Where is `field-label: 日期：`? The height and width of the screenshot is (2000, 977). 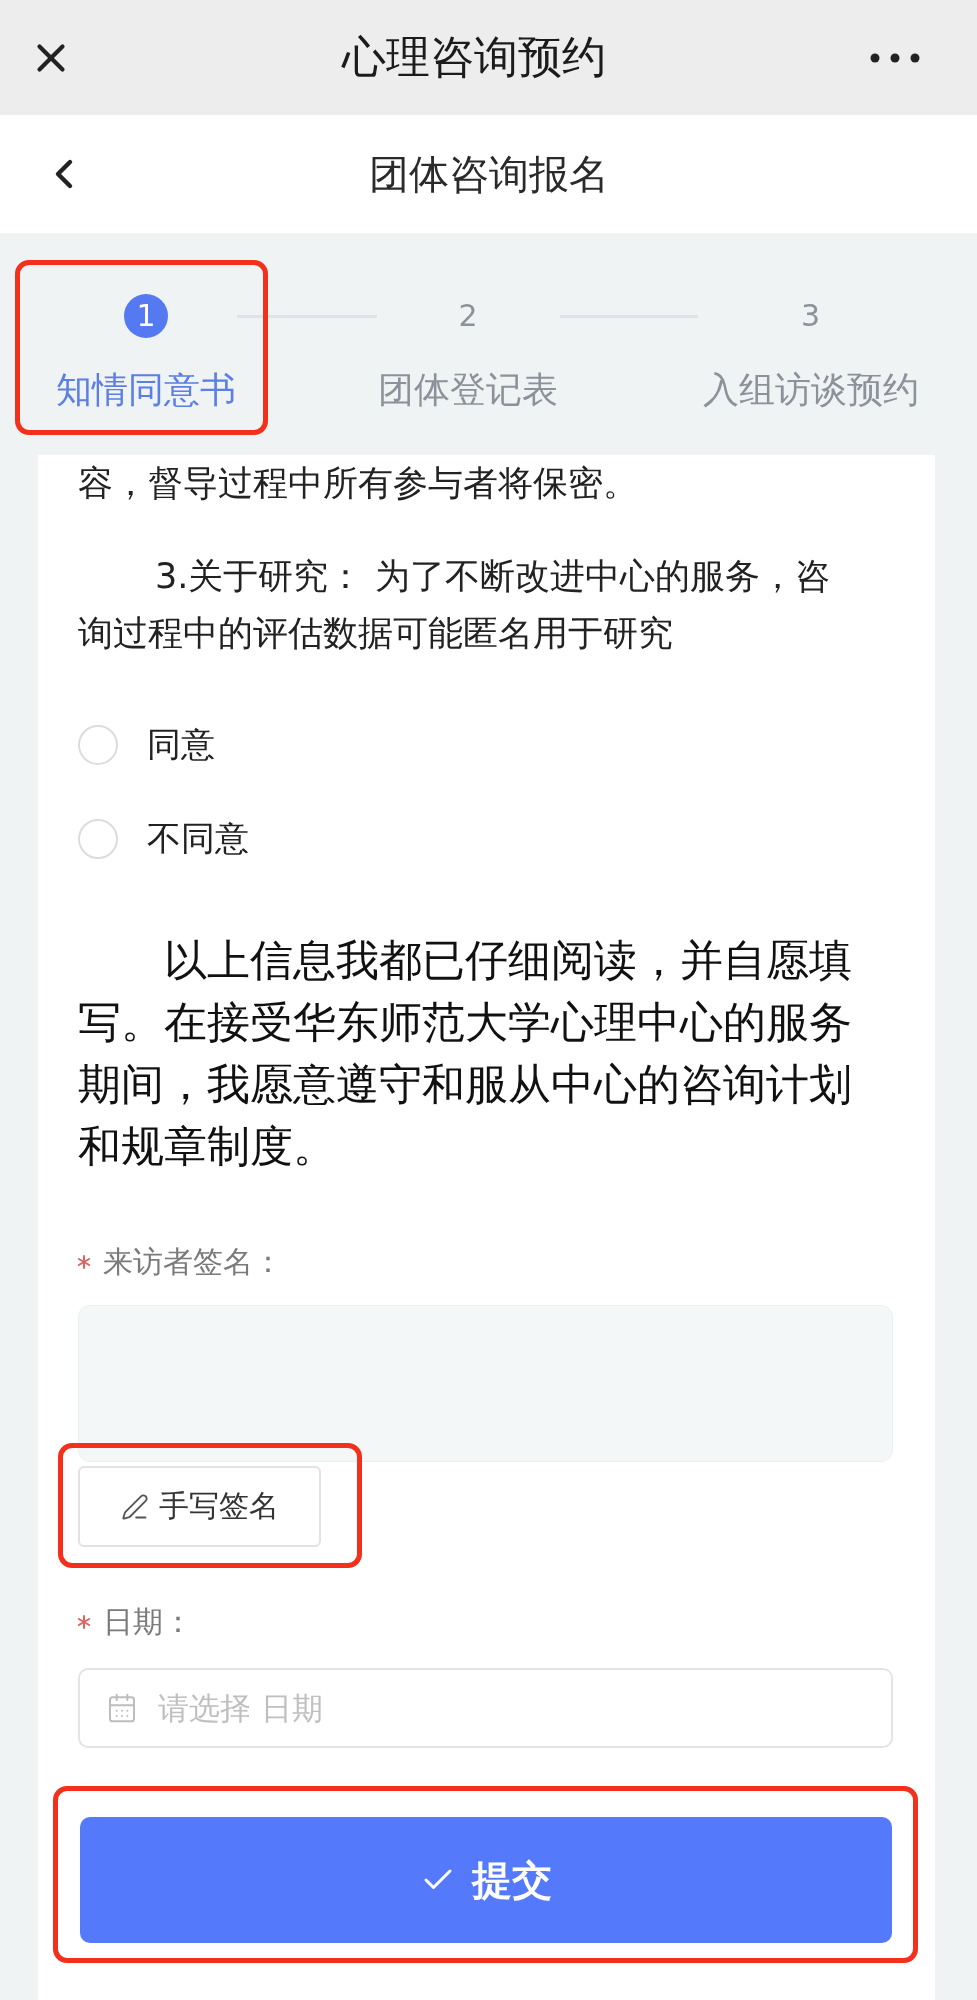
field-label: 日期： is located at coordinates (148, 1622).